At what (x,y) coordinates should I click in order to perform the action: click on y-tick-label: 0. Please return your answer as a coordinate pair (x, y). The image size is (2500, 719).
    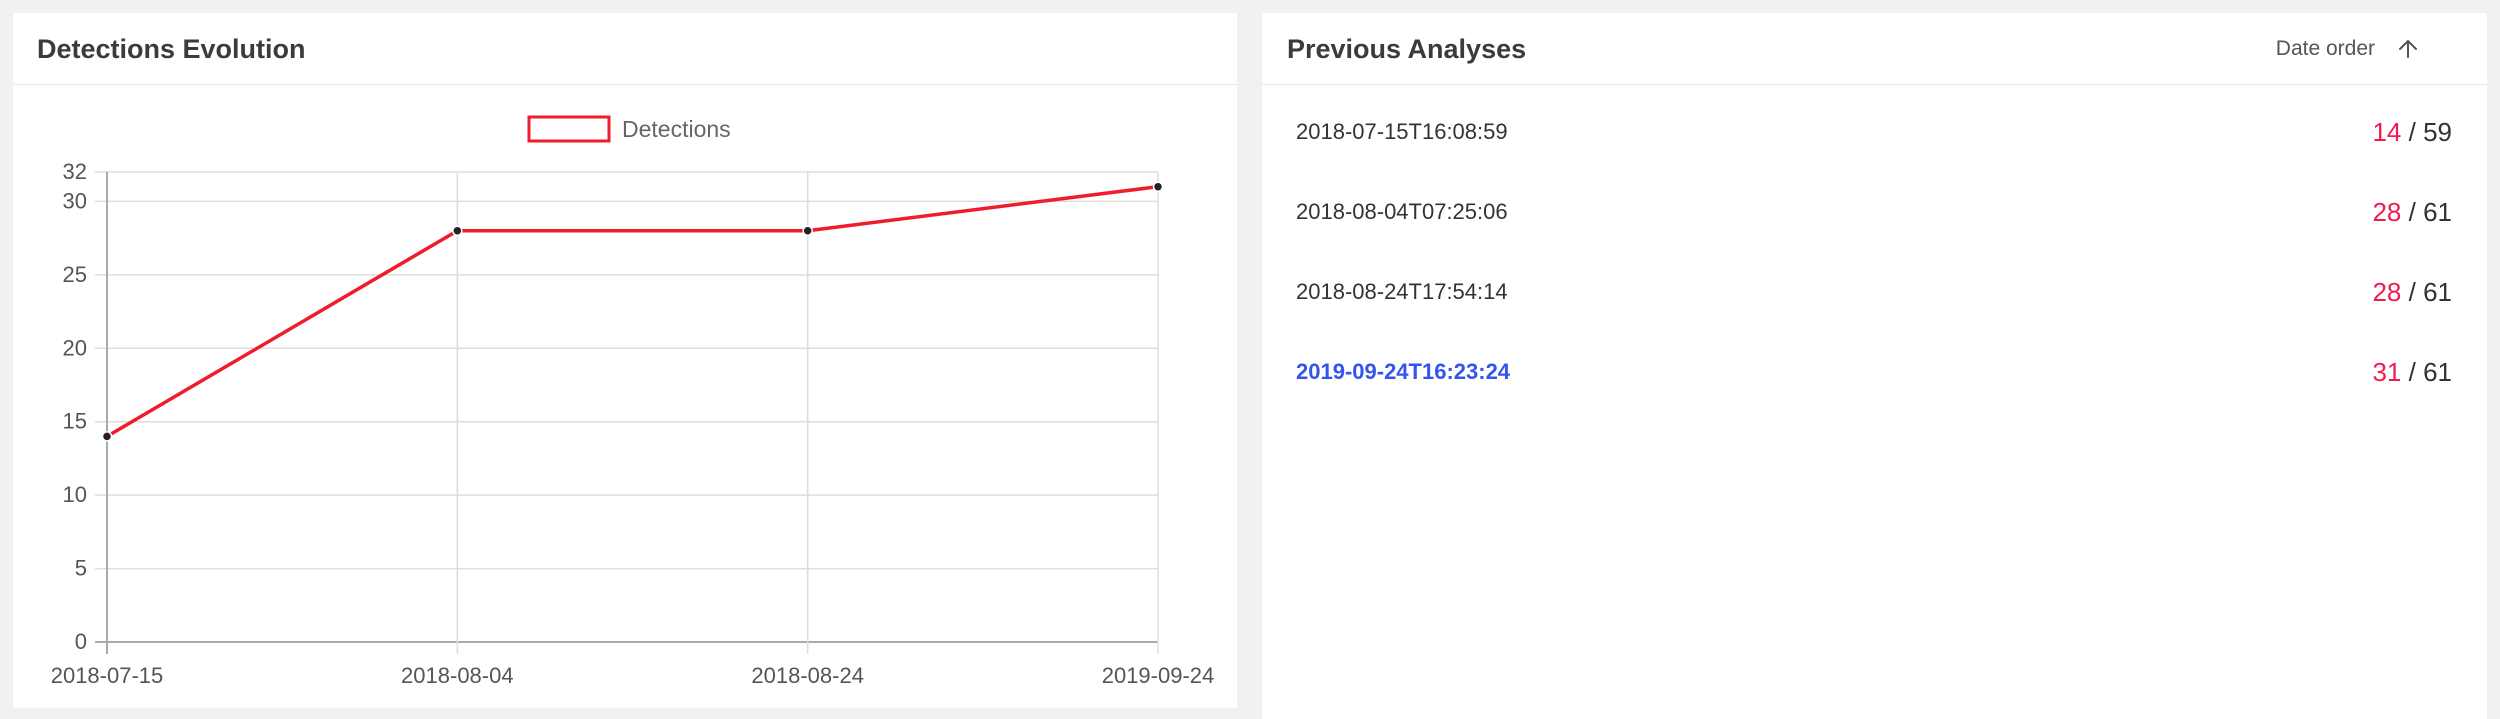
    Looking at the image, I should click on (81, 641).